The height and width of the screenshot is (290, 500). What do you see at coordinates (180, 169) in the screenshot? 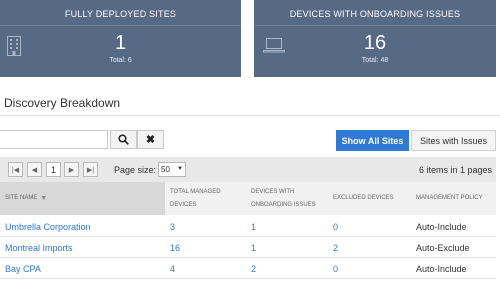
I see `chevron-down-icon: ▼` at bounding box center [180, 169].